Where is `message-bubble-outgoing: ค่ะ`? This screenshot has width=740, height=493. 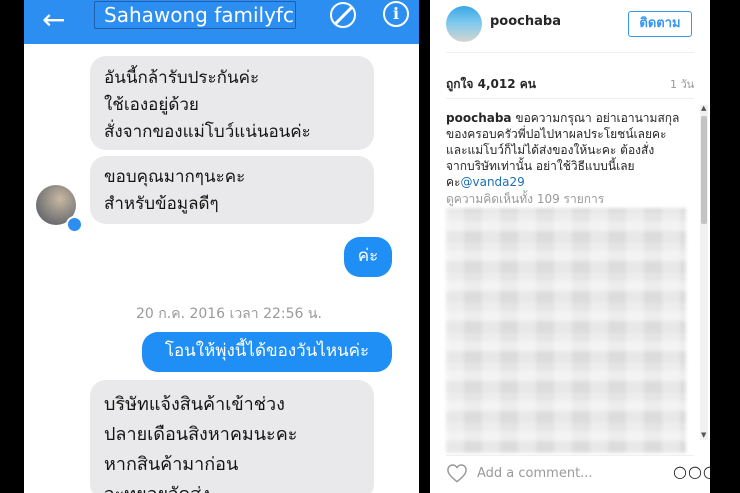 message-bubble-outgoing: ค่ะ is located at coordinates (368, 257).